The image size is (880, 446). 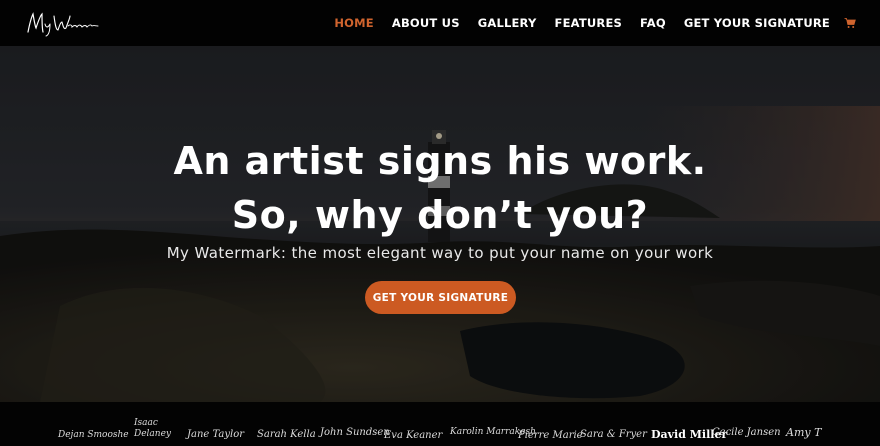 What do you see at coordinates (354, 23) in the screenshot?
I see `nav-home: HOME` at bounding box center [354, 23].